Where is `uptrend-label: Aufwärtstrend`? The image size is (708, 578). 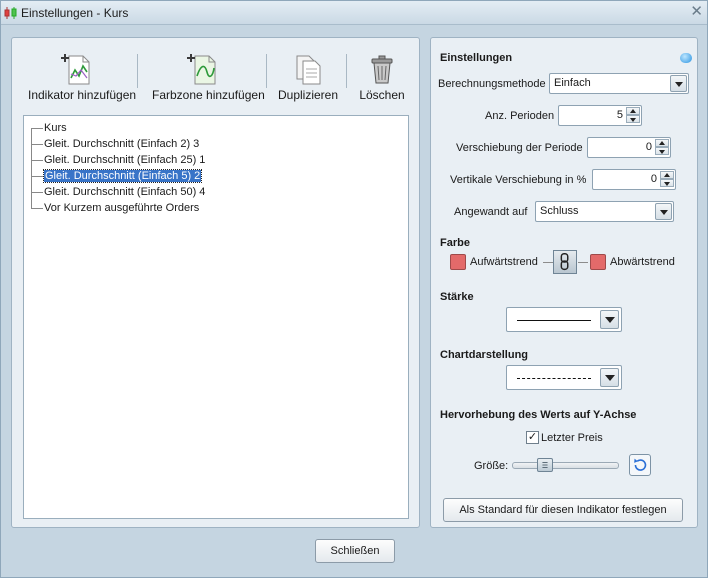
uptrend-label: Aufwärtstrend is located at coordinates (504, 262).